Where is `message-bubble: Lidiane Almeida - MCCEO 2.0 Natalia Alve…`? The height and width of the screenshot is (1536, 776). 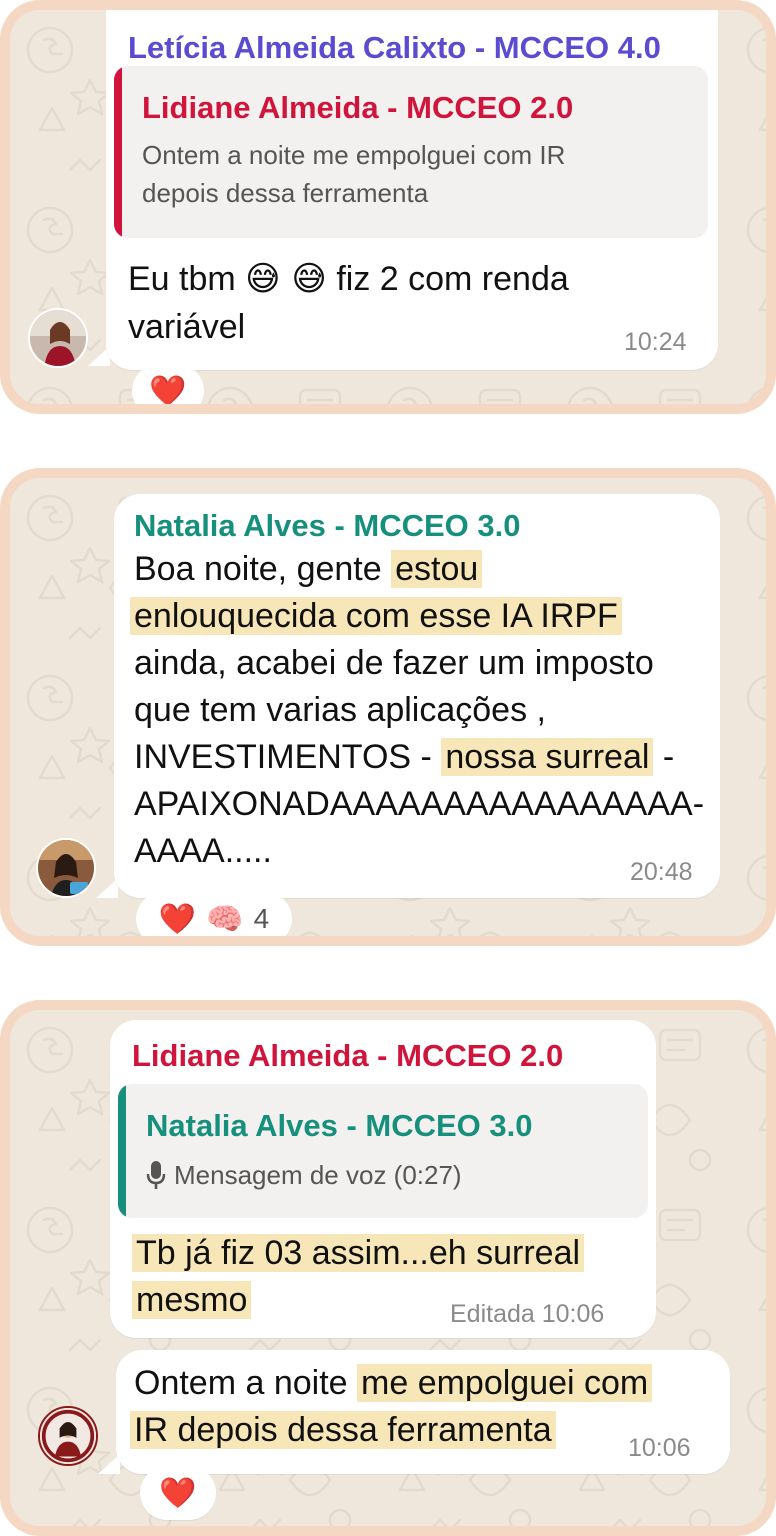
message-bubble: Lidiane Almeida - MCCEO 2.0 Natalia Alve… is located at coordinates (383, 1179).